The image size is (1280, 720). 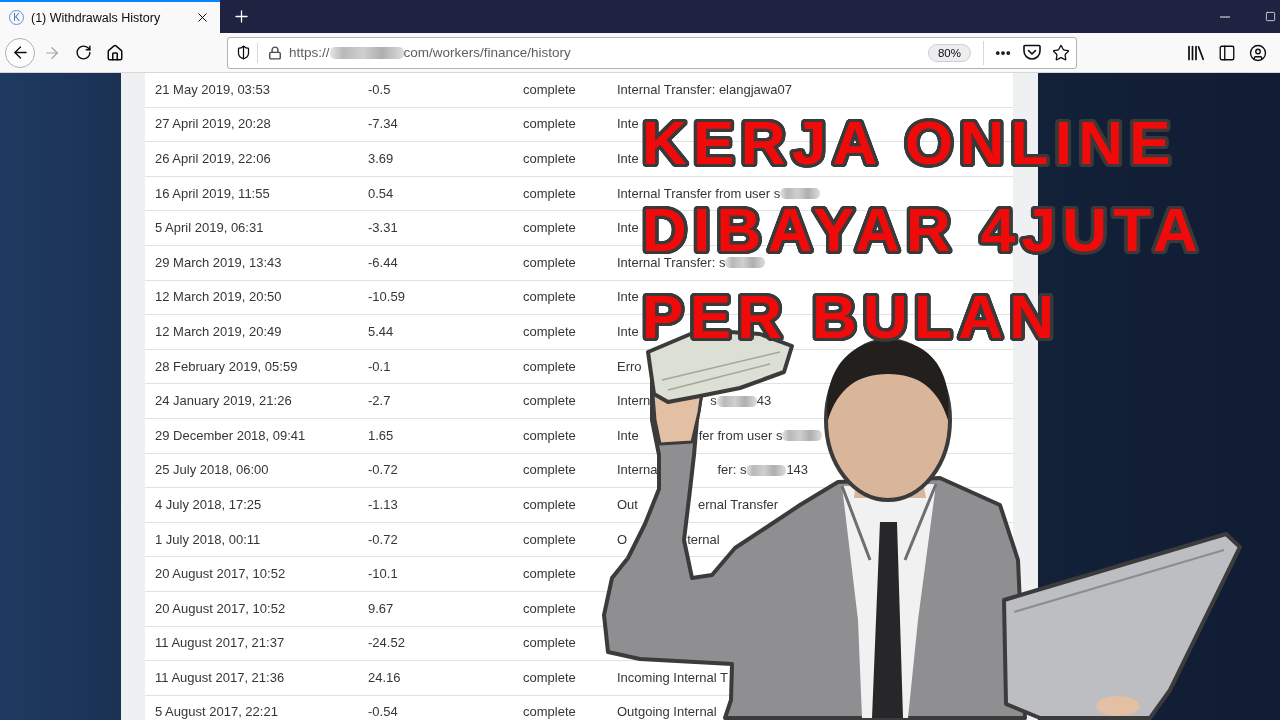 I want to click on date-cell: 12 March 2019, 20:49, so click(x=218, y=331).